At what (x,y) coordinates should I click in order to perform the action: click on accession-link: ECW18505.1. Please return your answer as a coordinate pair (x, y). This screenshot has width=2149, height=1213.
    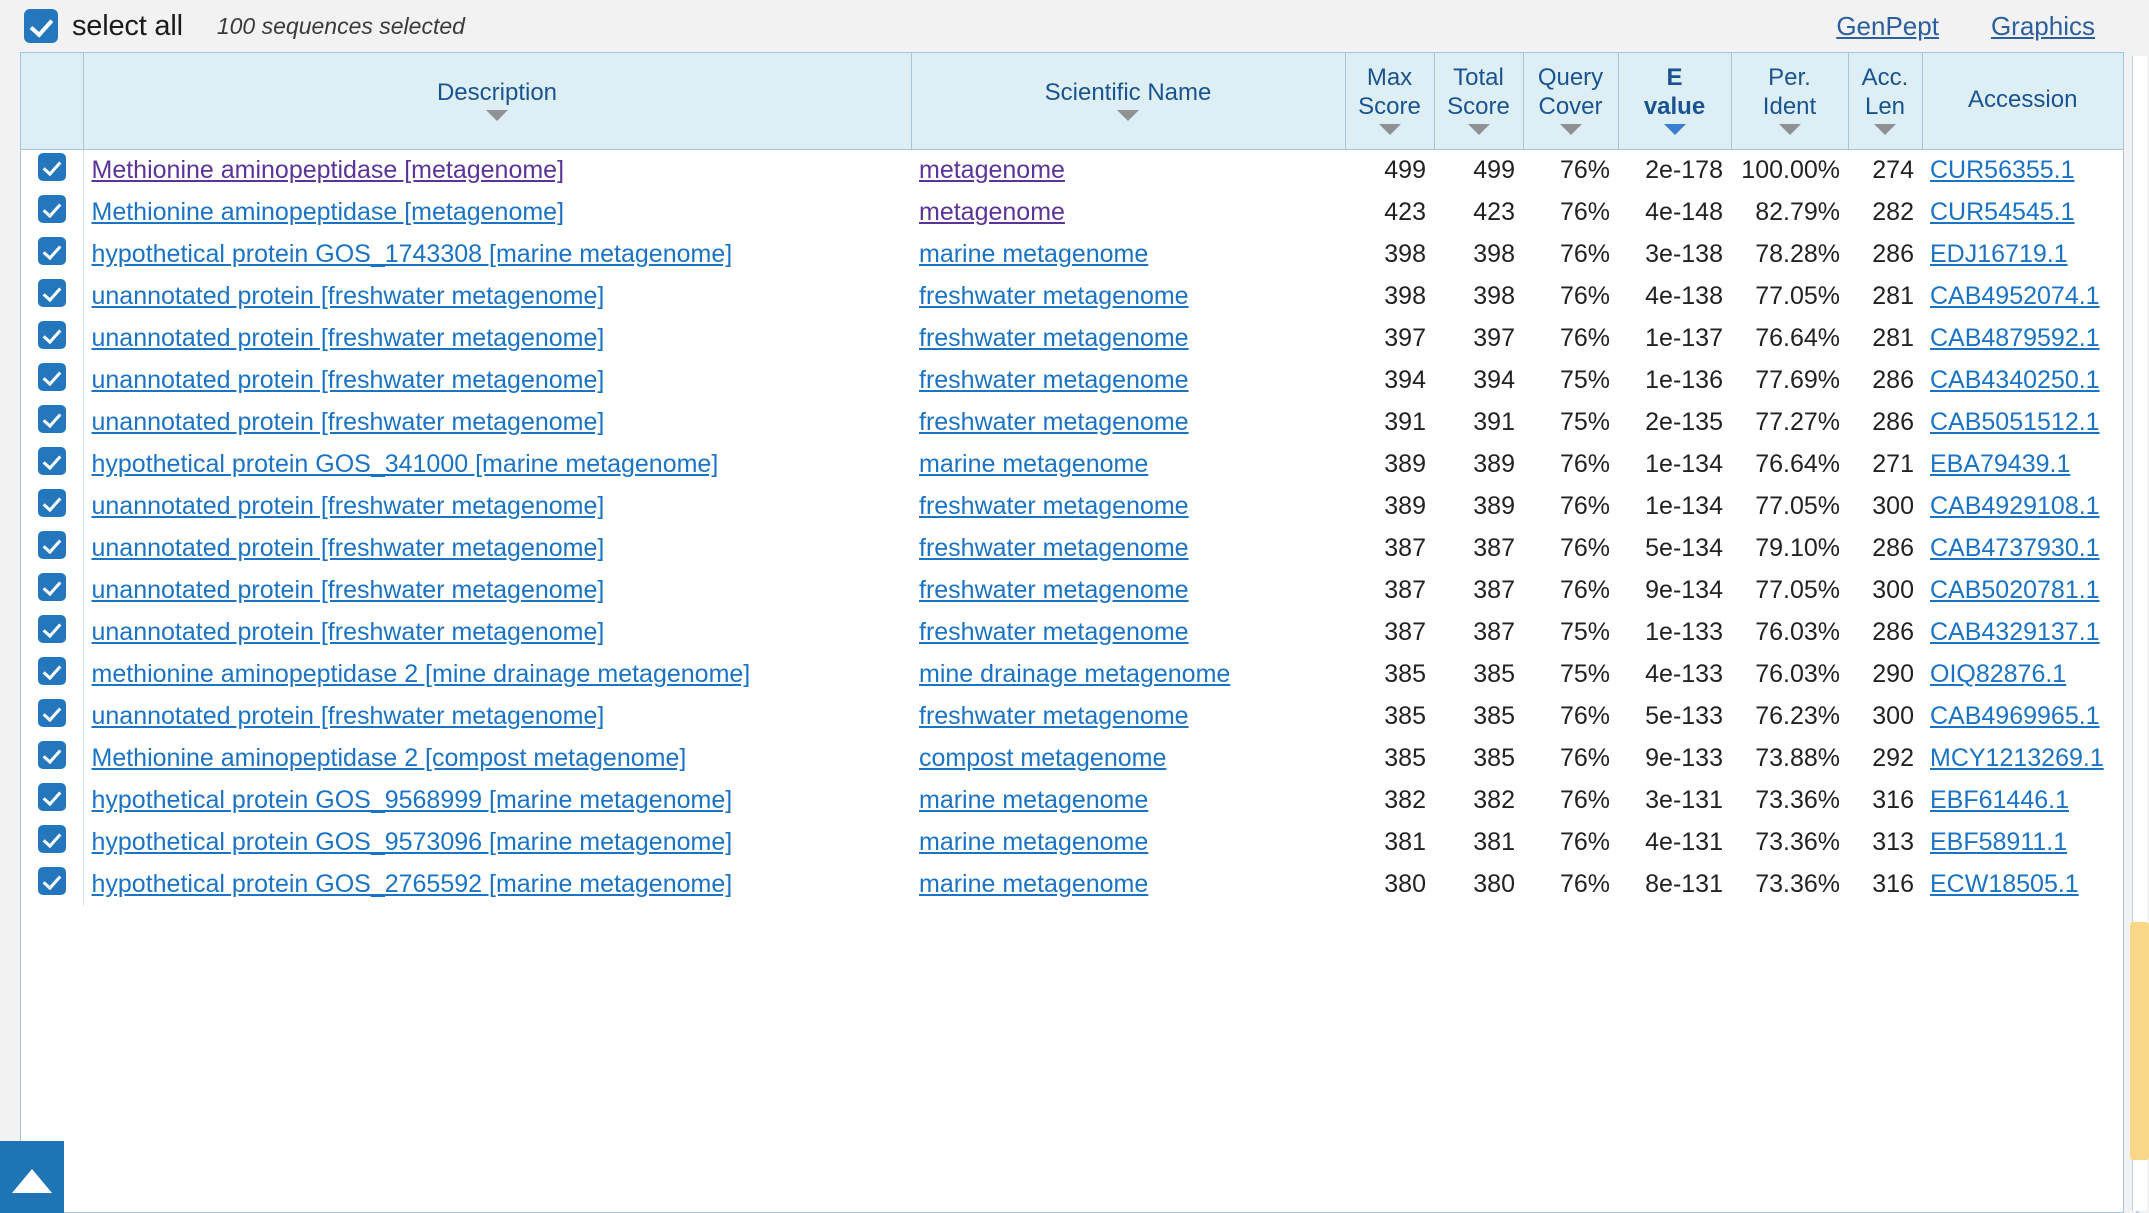
    Looking at the image, I should click on (2004, 884).